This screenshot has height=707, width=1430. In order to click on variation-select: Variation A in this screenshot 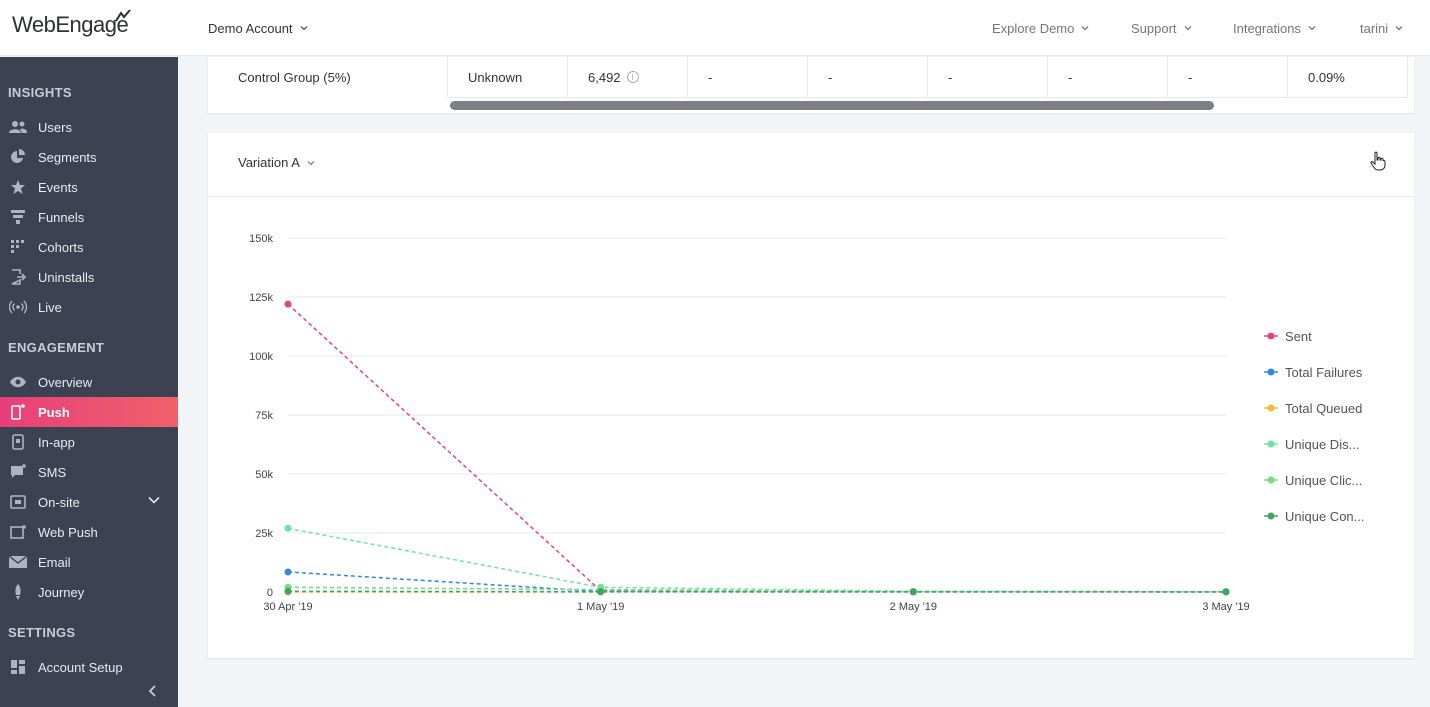, I will do `click(276, 162)`.